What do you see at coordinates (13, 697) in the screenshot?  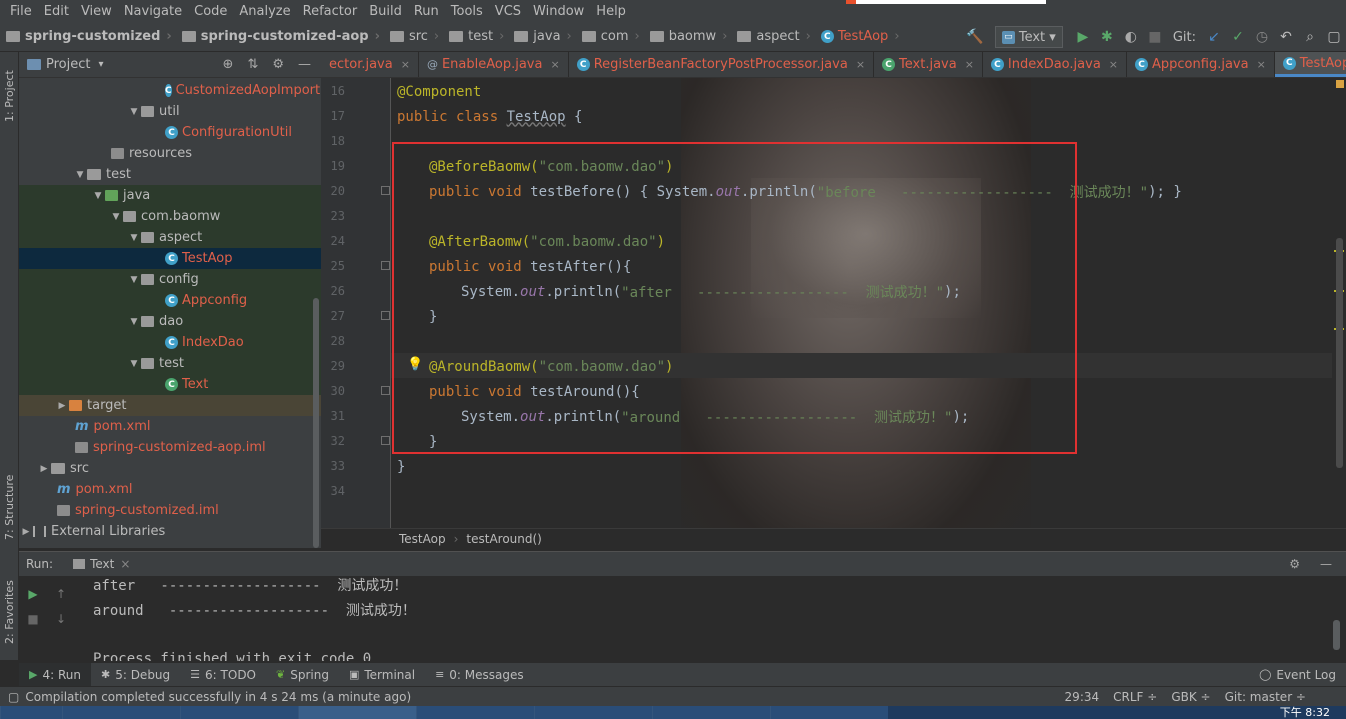 I see `status-toggle-icon: ▢` at bounding box center [13, 697].